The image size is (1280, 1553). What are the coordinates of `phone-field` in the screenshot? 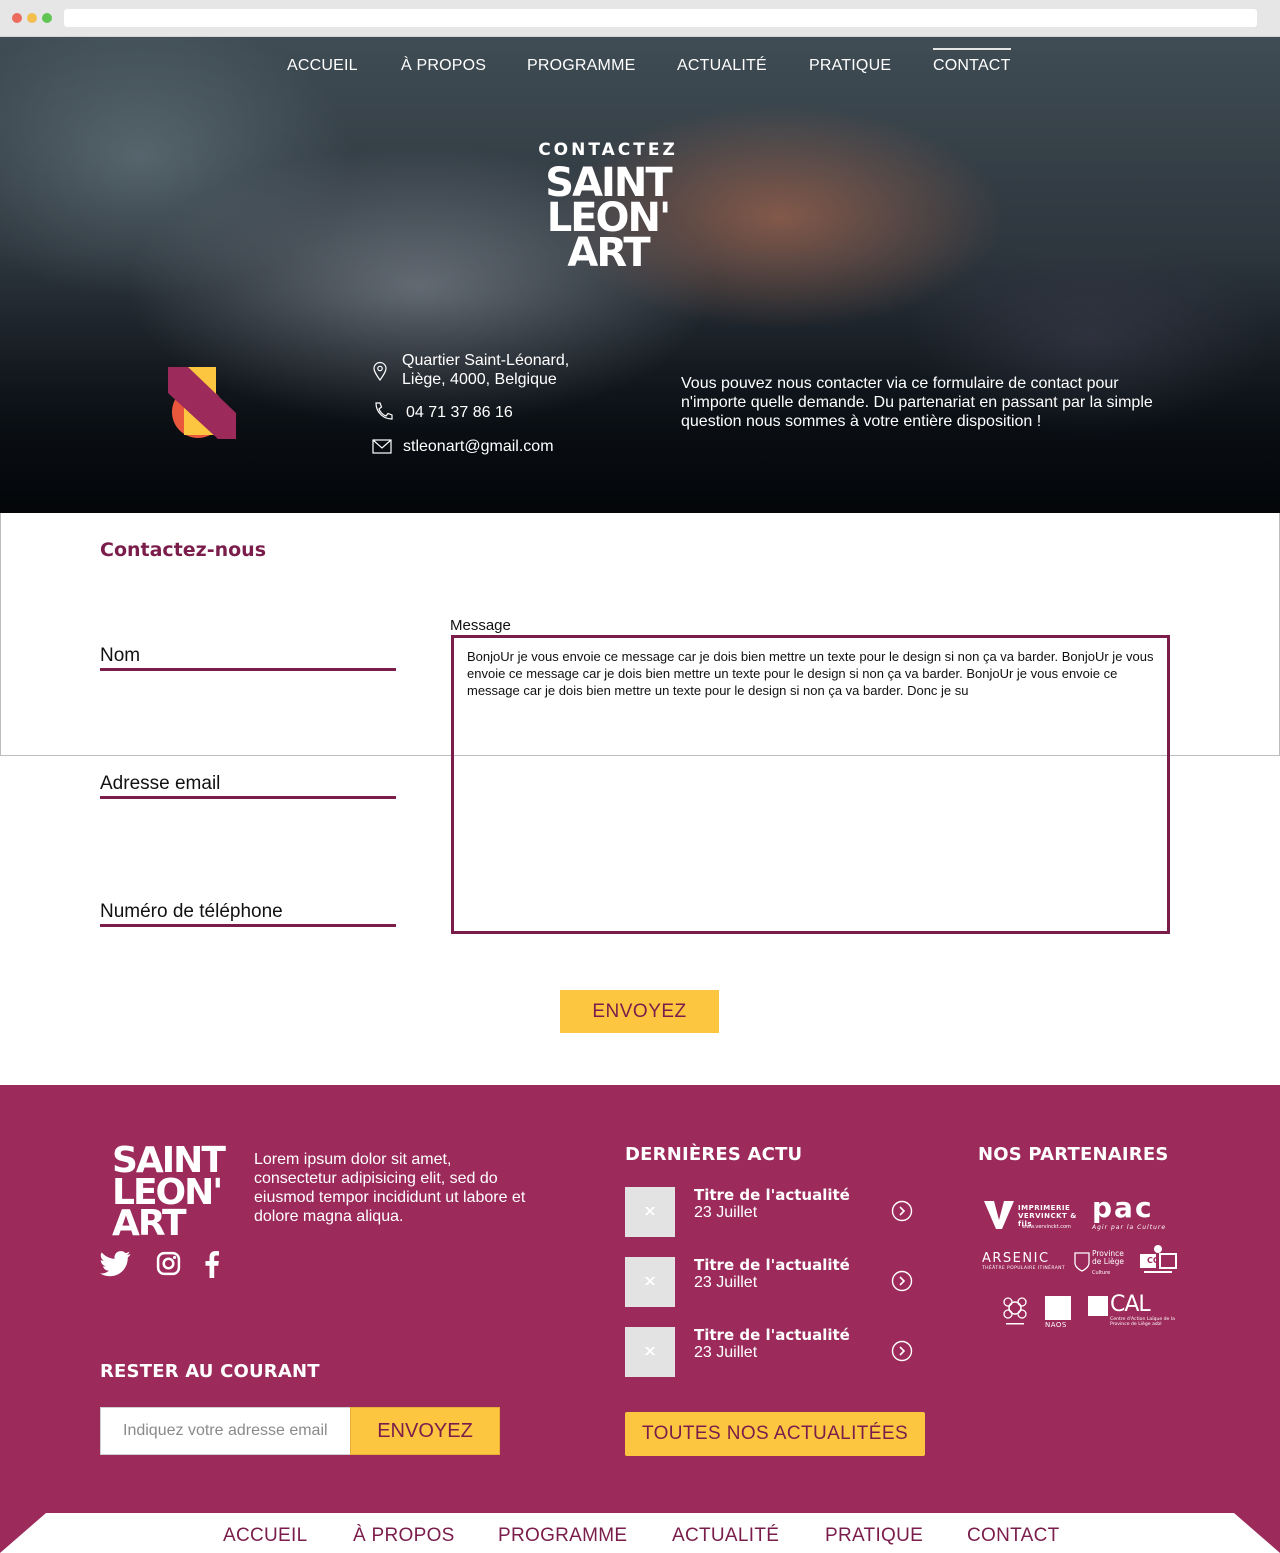 It's located at (248, 913).